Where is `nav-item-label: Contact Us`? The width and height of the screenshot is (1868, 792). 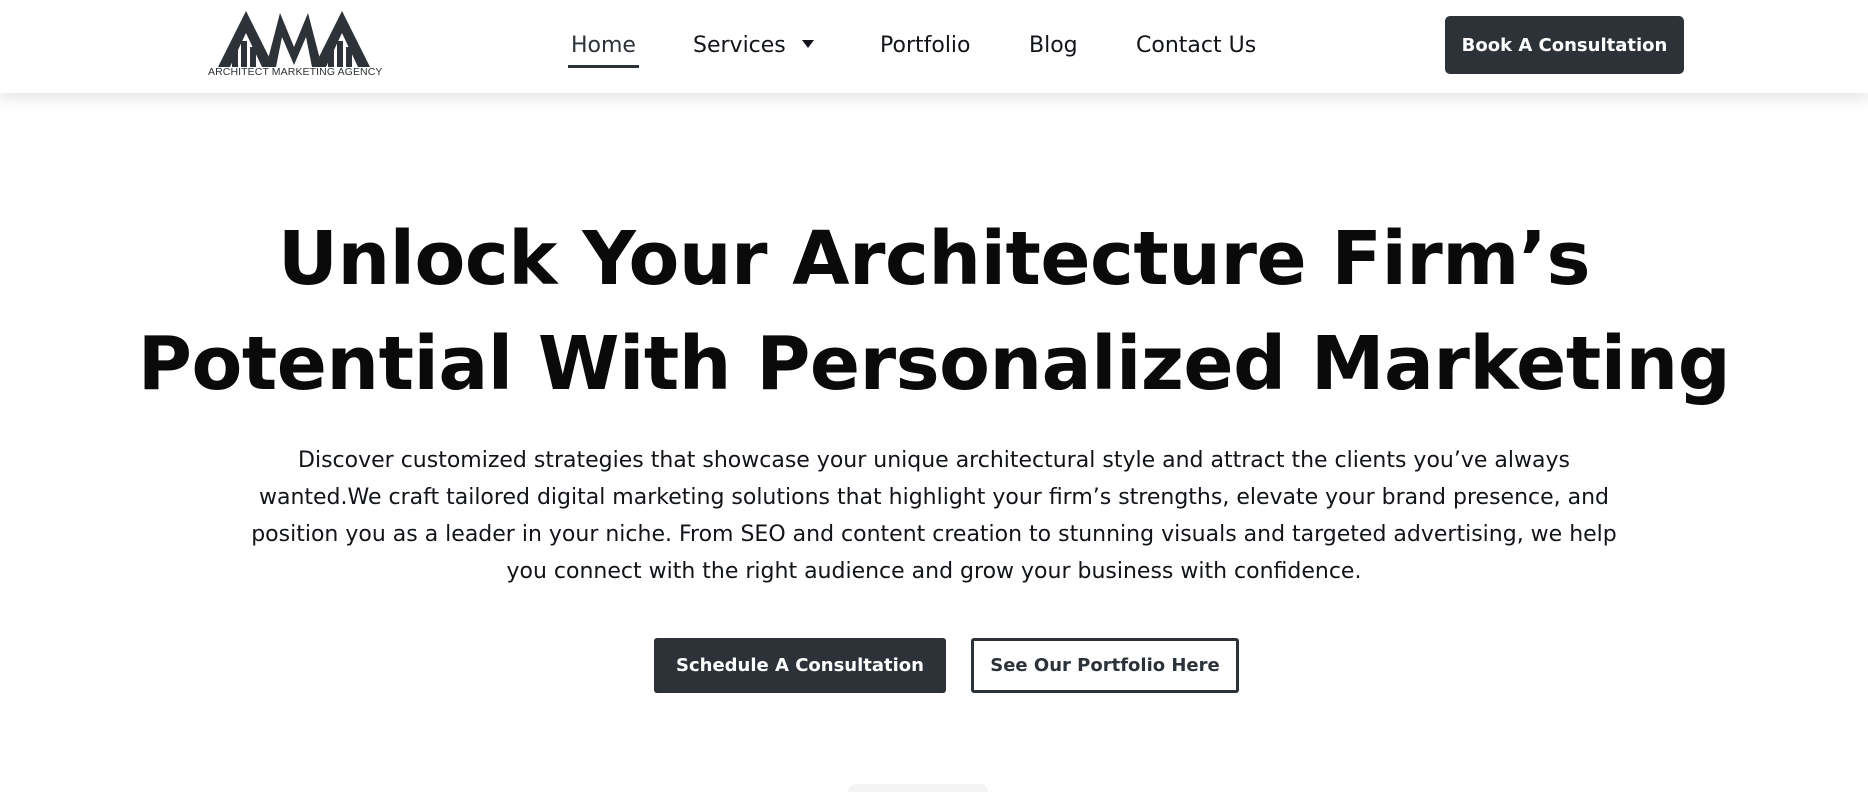
nav-item-label: Contact Us is located at coordinates (1196, 45).